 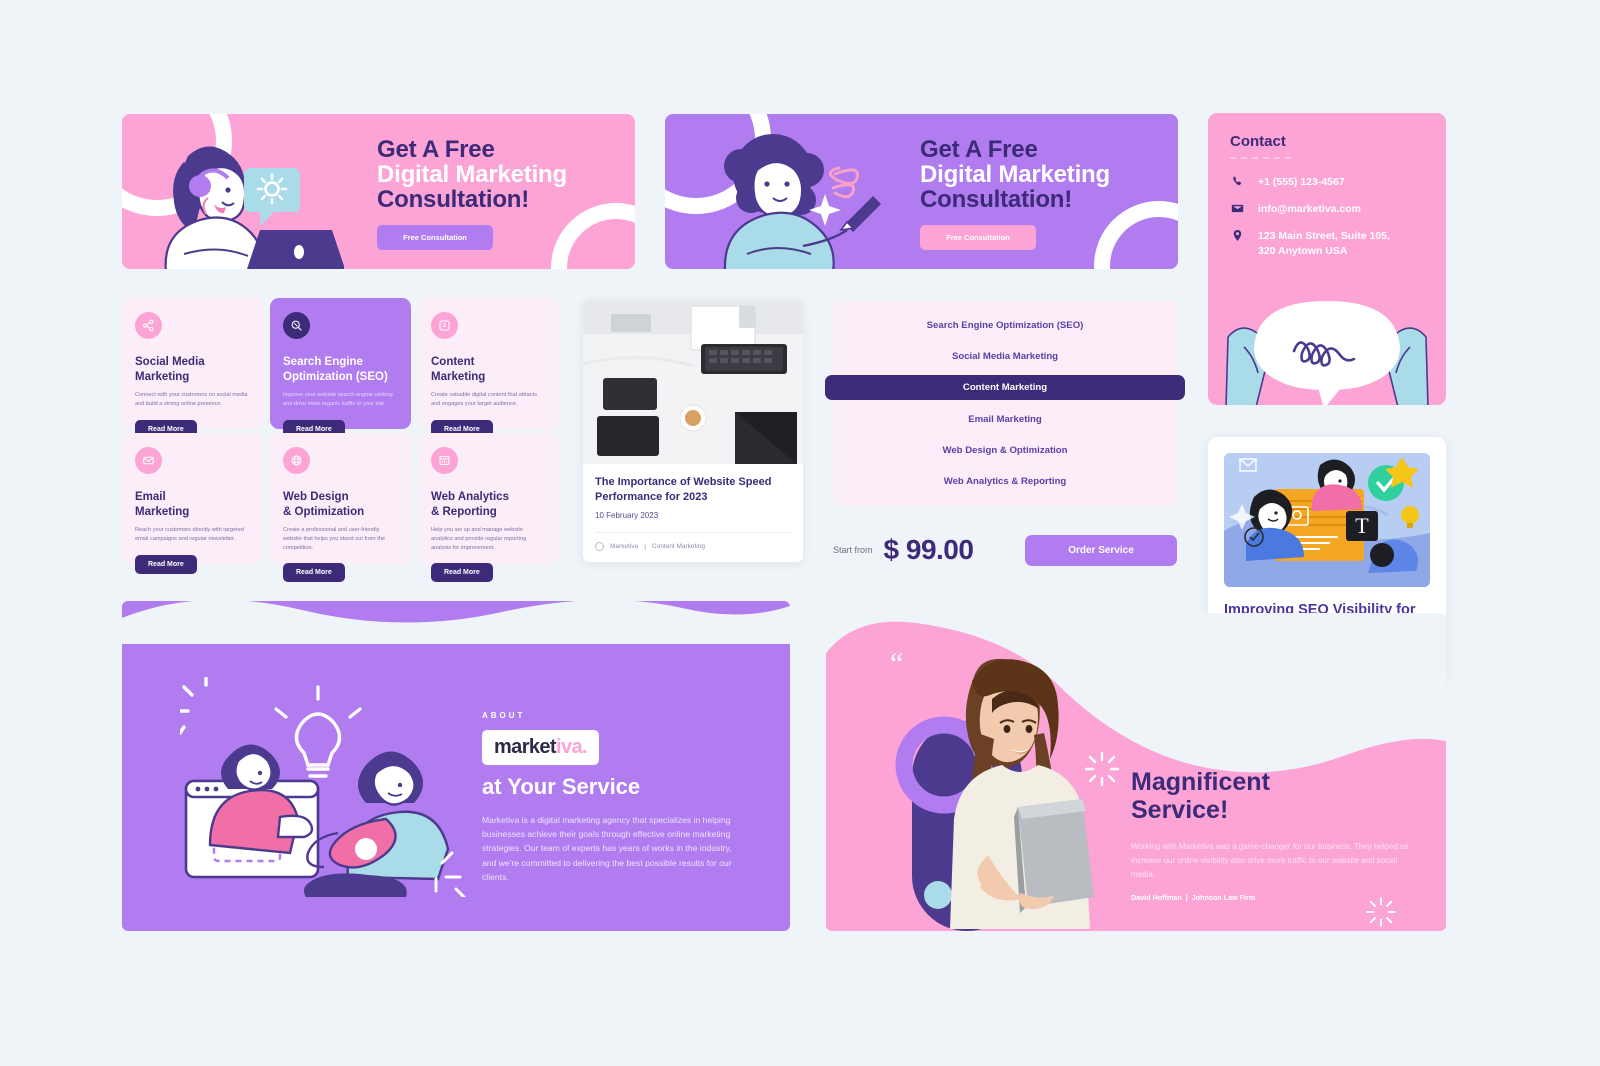 What do you see at coordinates (561, 786) in the screenshot?
I see `about-heading: at Your Service` at bounding box center [561, 786].